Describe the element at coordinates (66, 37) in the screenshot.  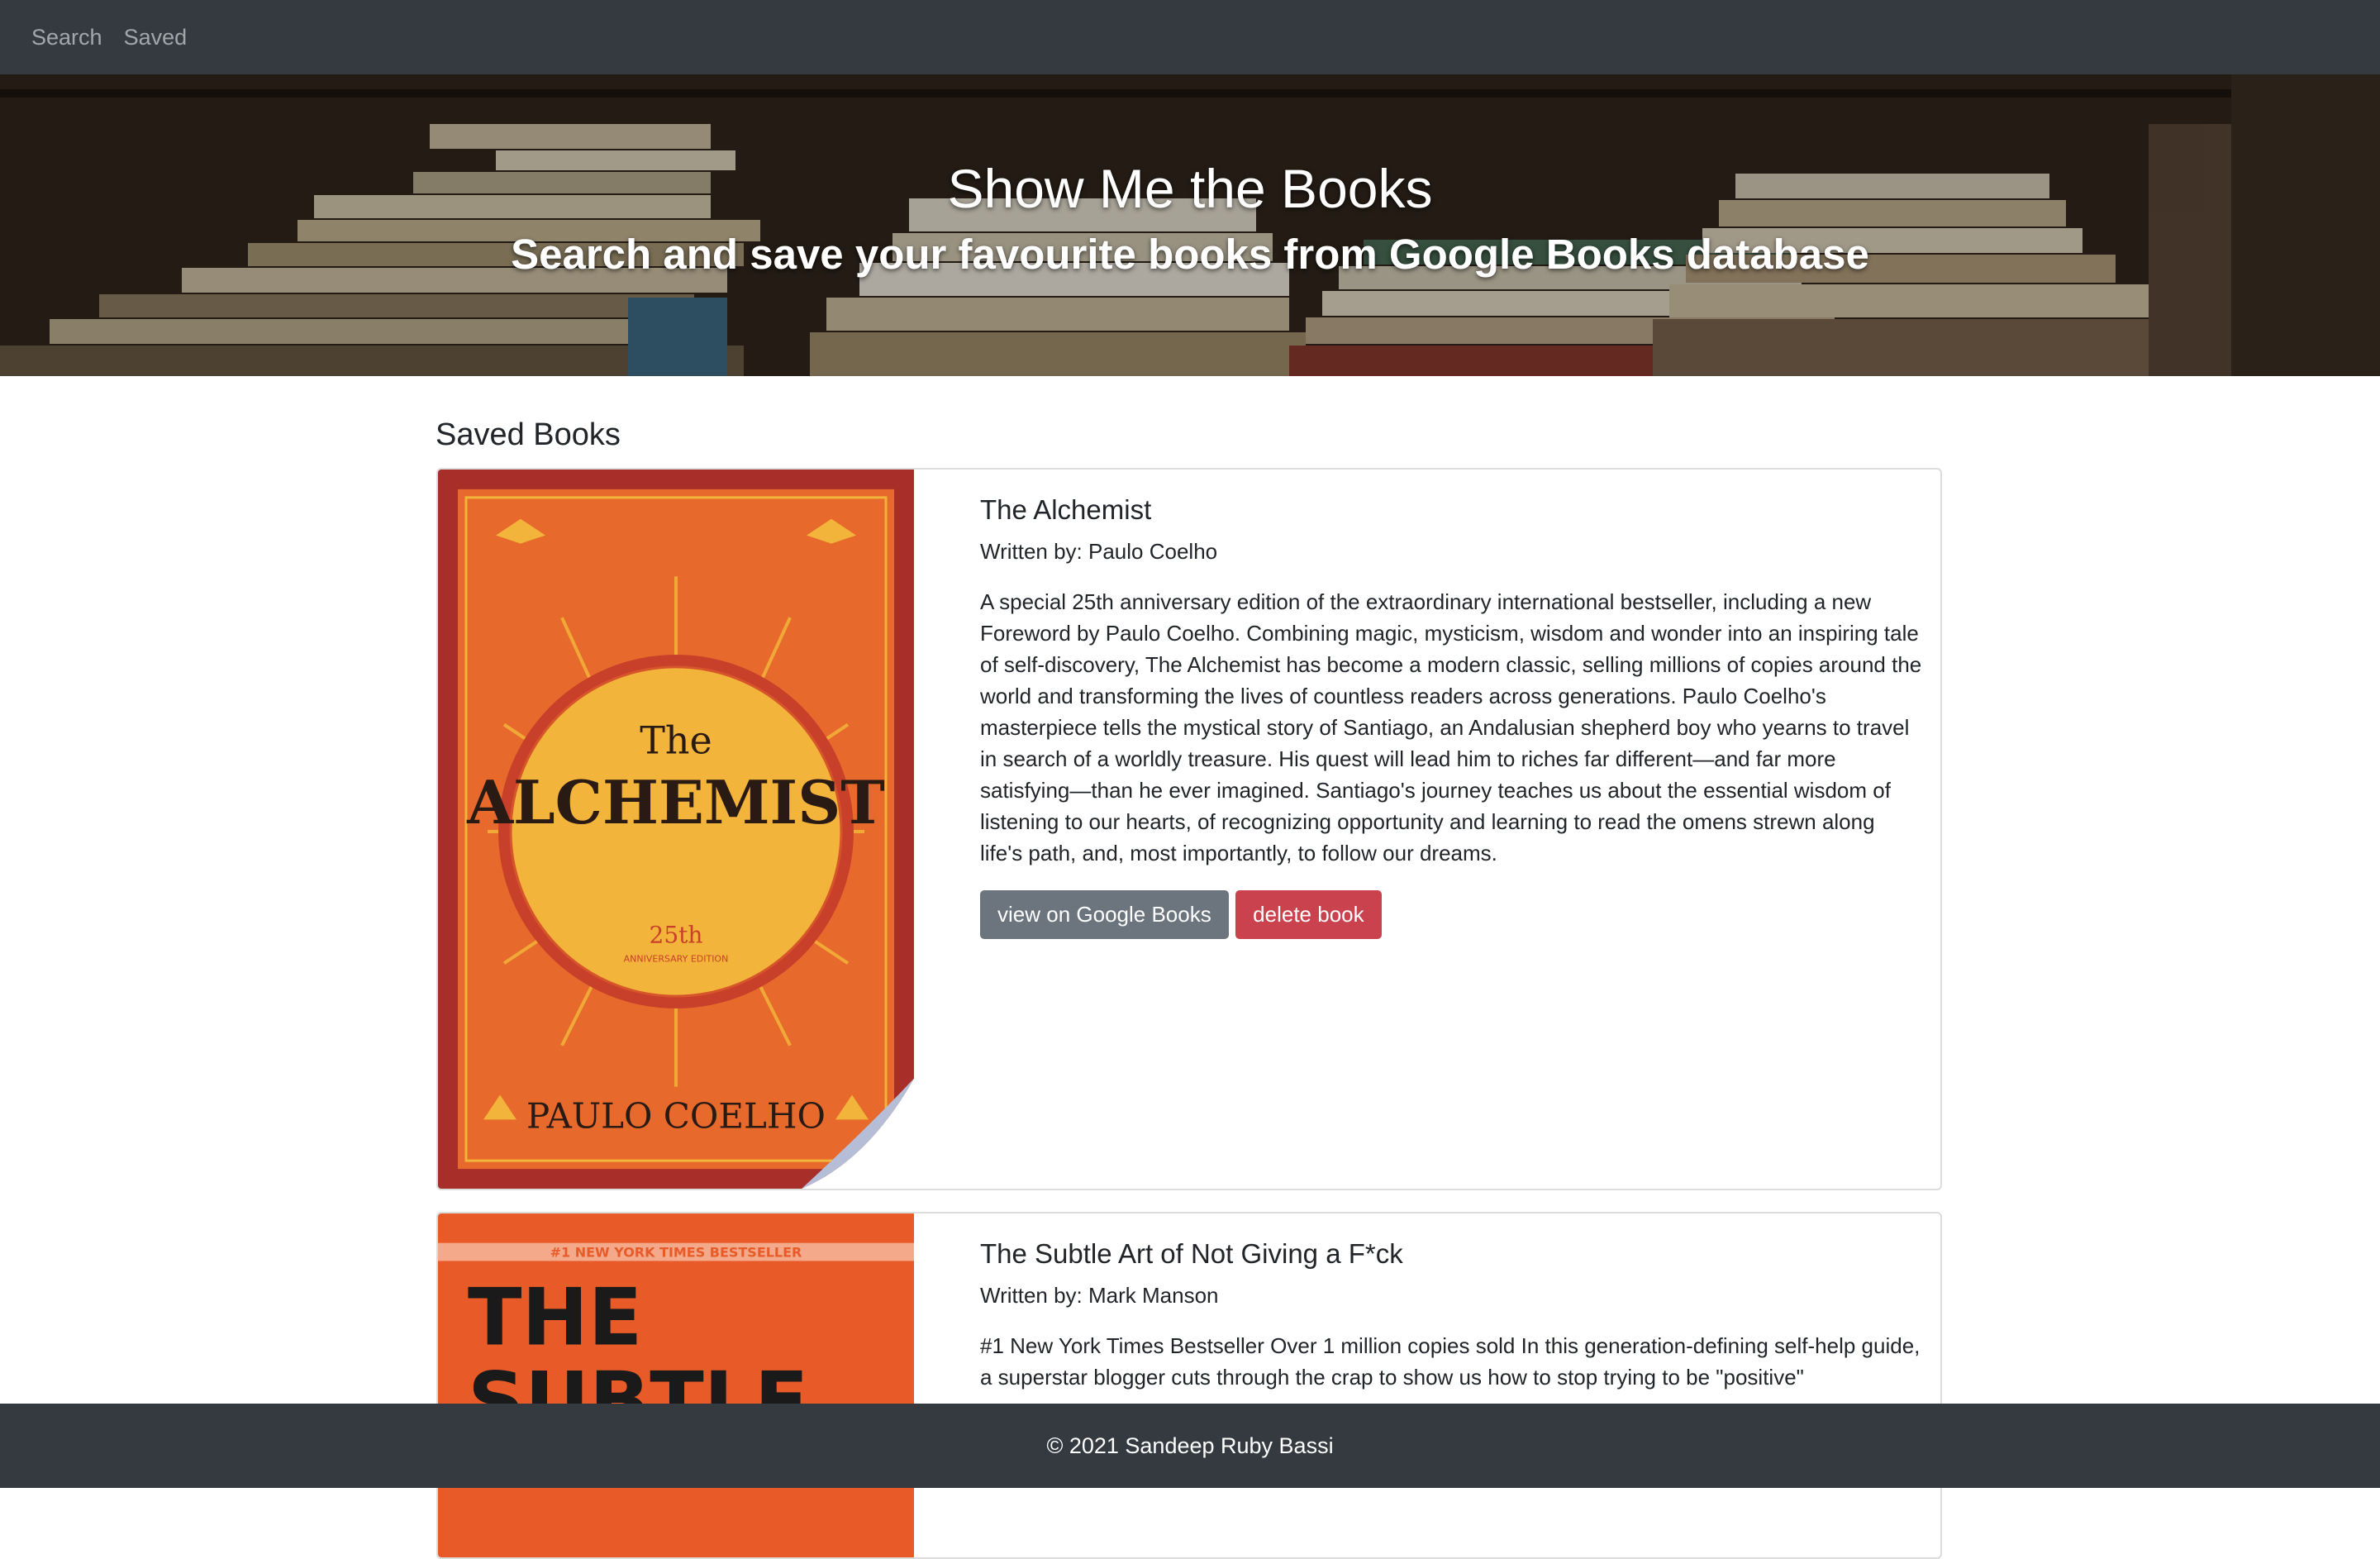
I see `nav-search-link: Search` at that location.